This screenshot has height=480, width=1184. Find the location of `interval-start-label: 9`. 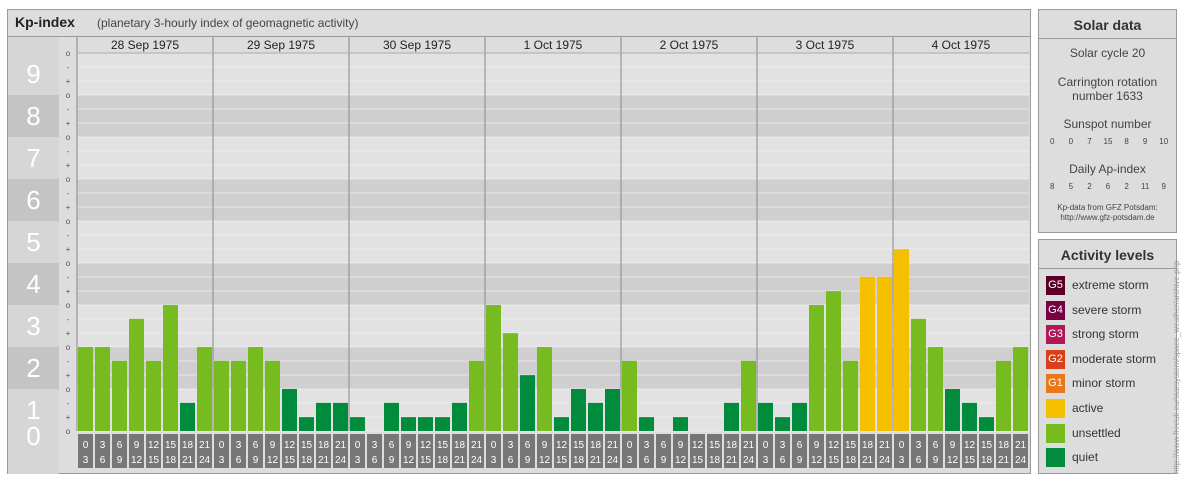

interval-start-label: 9 is located at coordinates (817, 445).